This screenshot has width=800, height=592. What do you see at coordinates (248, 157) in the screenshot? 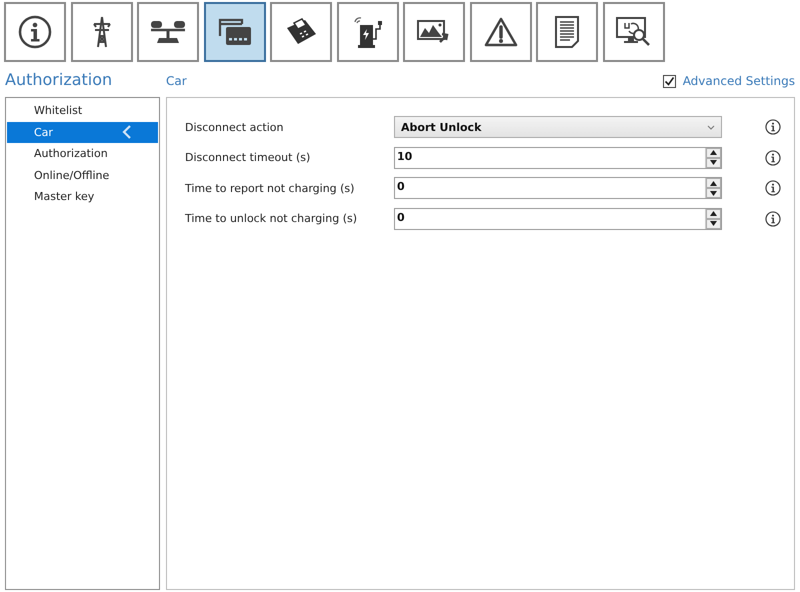
I see `setting-label: Disconnect timeout (s)` at bounding box center [248, 157].